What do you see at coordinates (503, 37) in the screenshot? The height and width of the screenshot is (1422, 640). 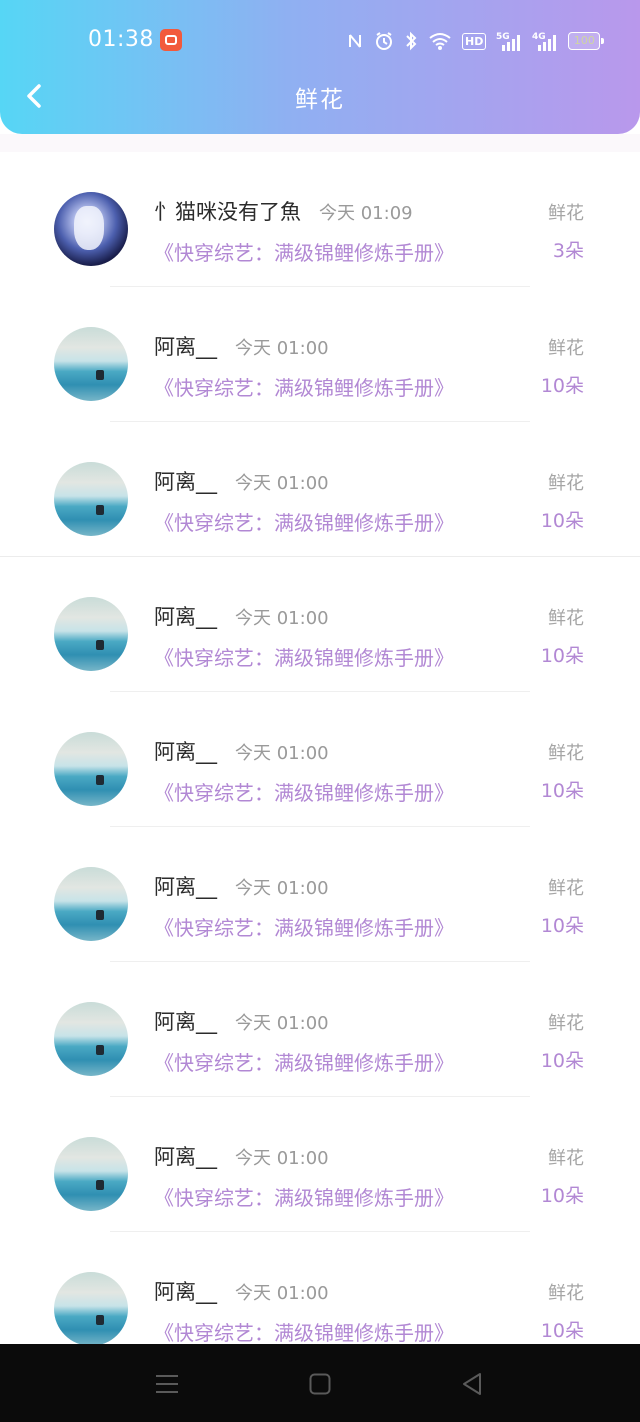 I see `svg-text: 5G` at bounding box center [503, 37].